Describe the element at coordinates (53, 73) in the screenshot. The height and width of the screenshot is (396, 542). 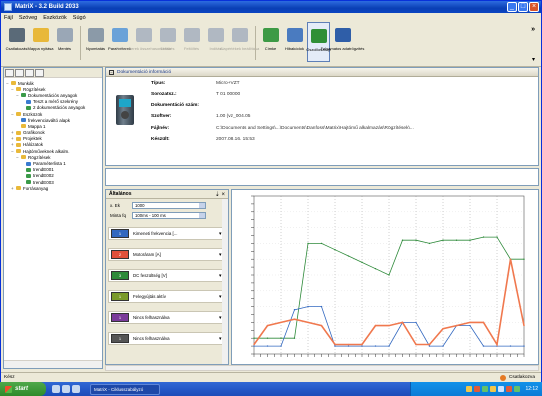
I see `tree-toolbar` at that location.